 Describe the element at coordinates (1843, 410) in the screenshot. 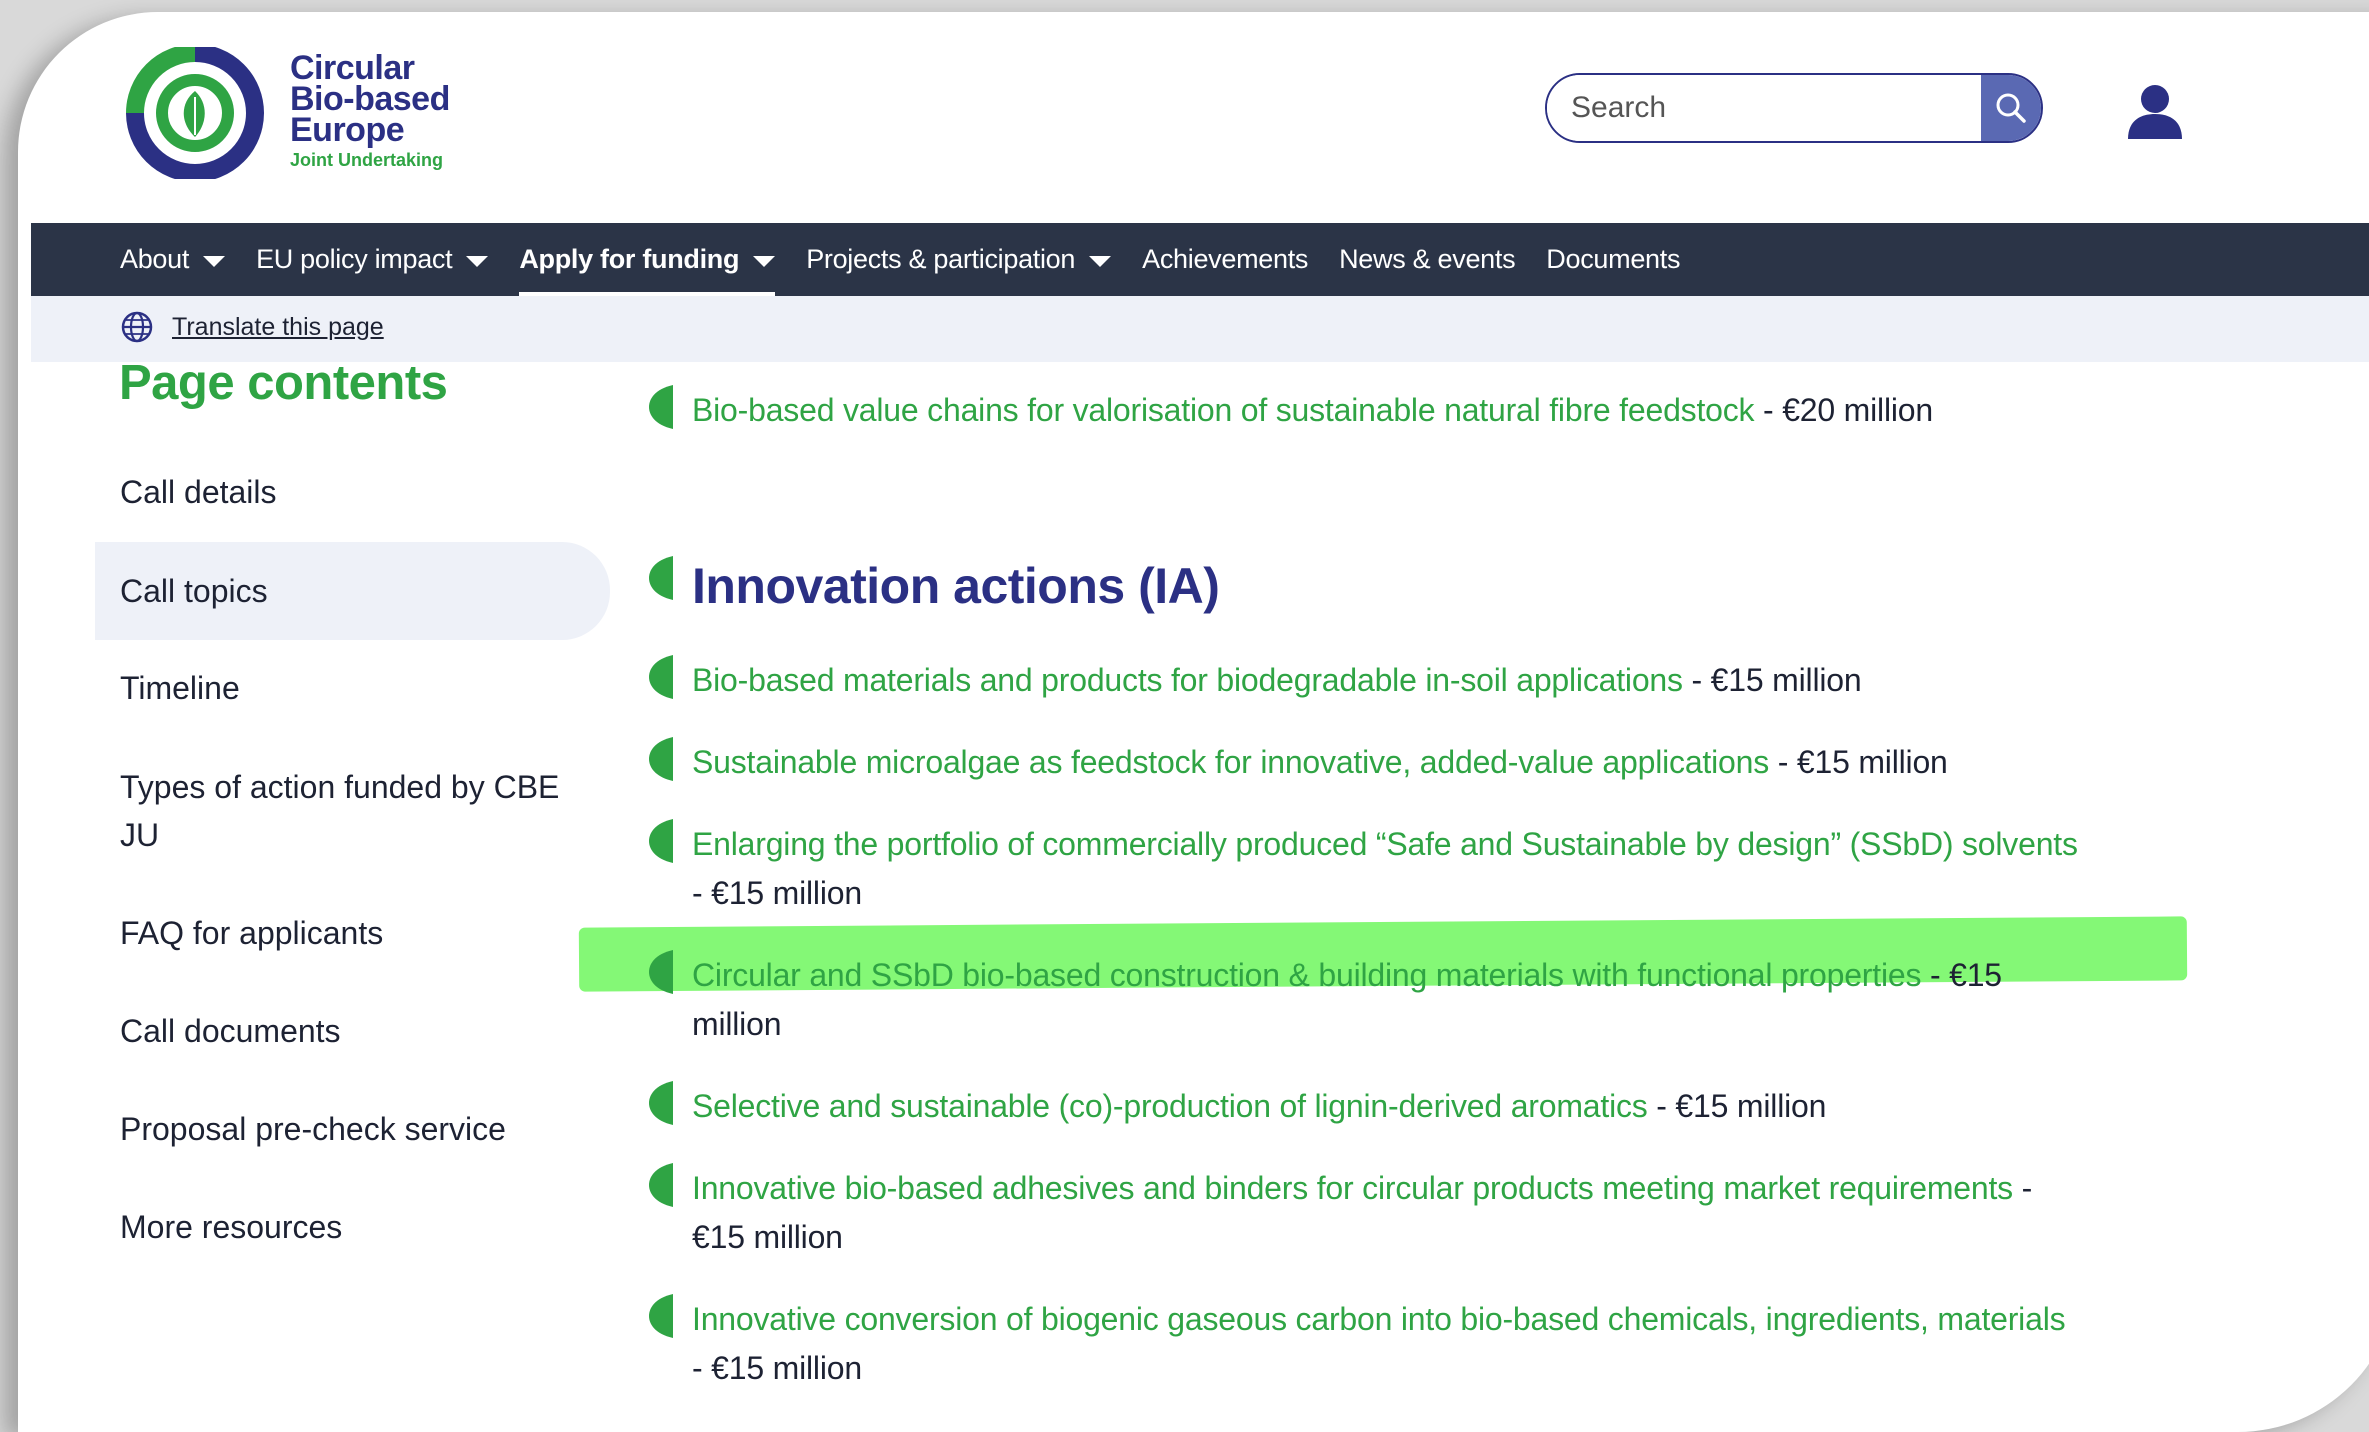

I see `topic-amount: - €20 million` at that location.